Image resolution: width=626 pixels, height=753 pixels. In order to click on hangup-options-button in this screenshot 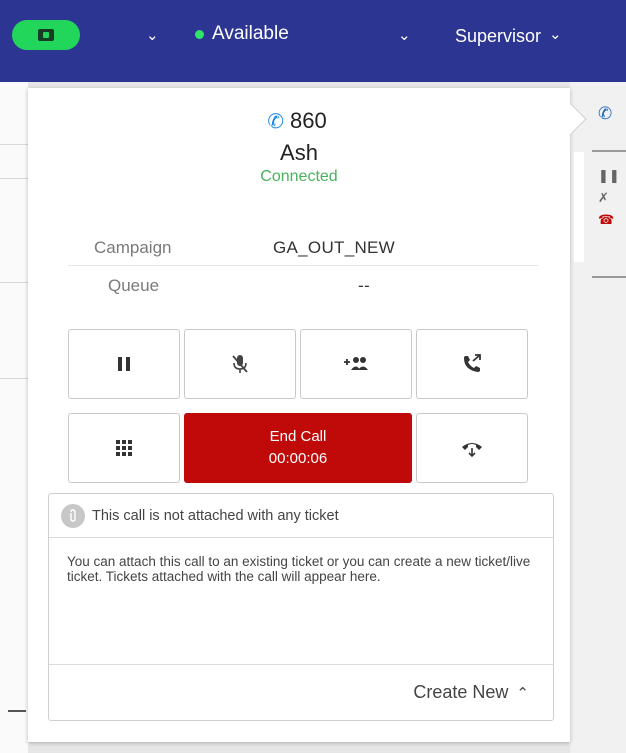, I will do `click(472, 448)`.